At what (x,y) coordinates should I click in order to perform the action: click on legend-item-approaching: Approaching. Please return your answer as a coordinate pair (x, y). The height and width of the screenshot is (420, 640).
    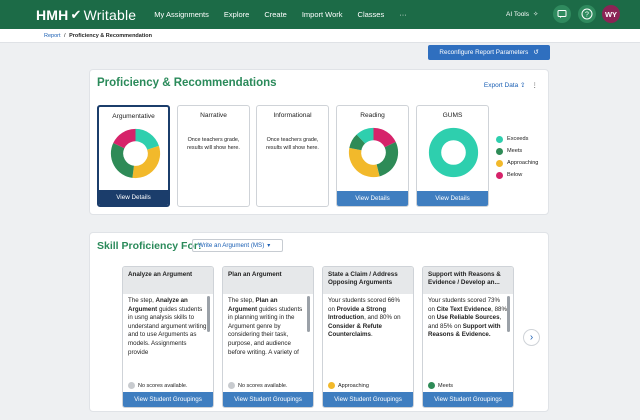
    Looking at the image, I should click on (517, 163).